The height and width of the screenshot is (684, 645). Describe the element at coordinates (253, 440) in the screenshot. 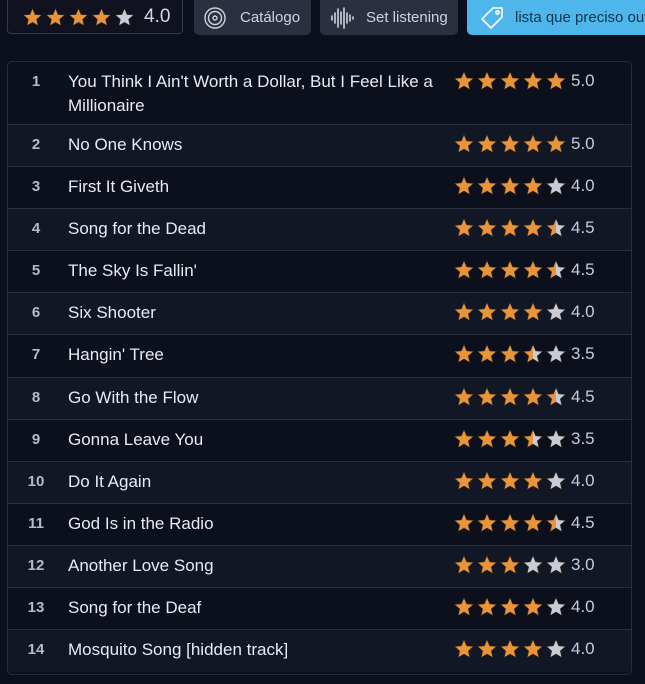

I see `track-title: Gonna Leave You` at that location.